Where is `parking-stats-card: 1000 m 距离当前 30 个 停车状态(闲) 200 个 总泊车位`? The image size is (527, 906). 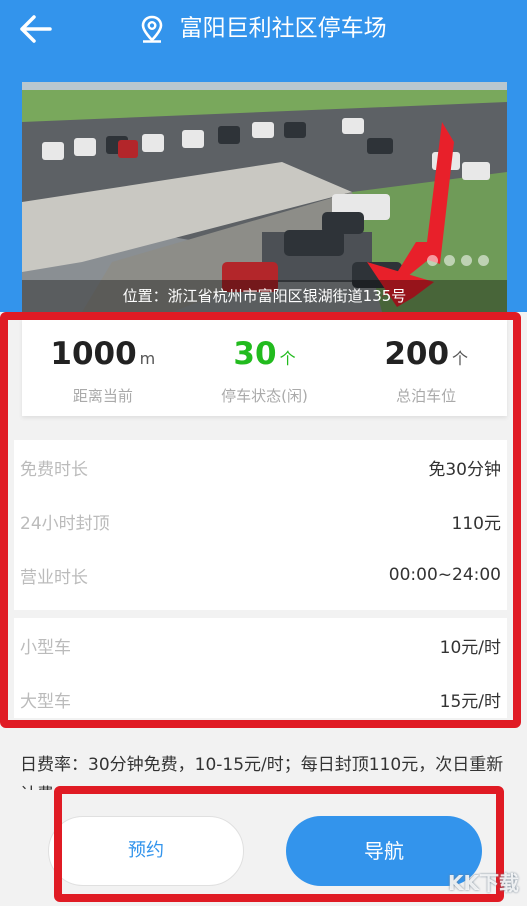
parking-stats-card: 1000 m 距离当前 30 个 停车状态(闲) 200 个 总泊车位 is located at coordinates (264, 367).